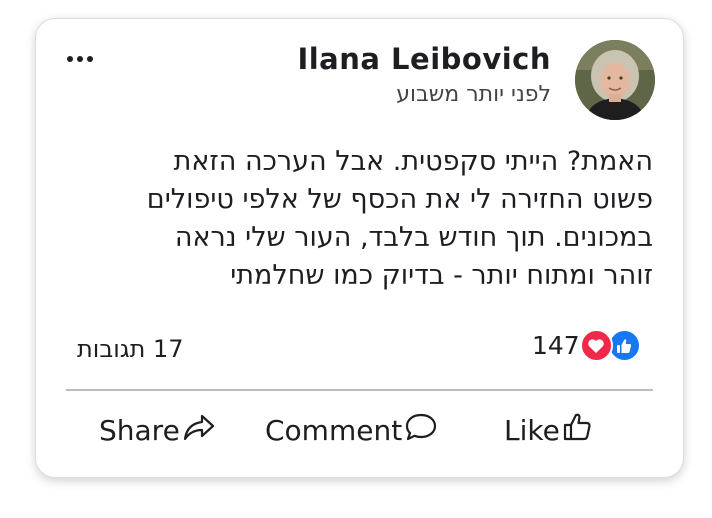 Image resolution: width=712 pixels, height=518 pixels. What do you see at coordinates (532, 430) in the screenshot?
I see `like-label: Like` at bounding box center [532, 430].